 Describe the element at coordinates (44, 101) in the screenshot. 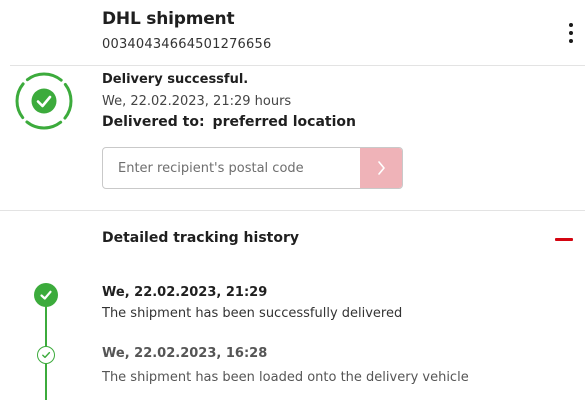

I see `check-circle-icon` at that location.